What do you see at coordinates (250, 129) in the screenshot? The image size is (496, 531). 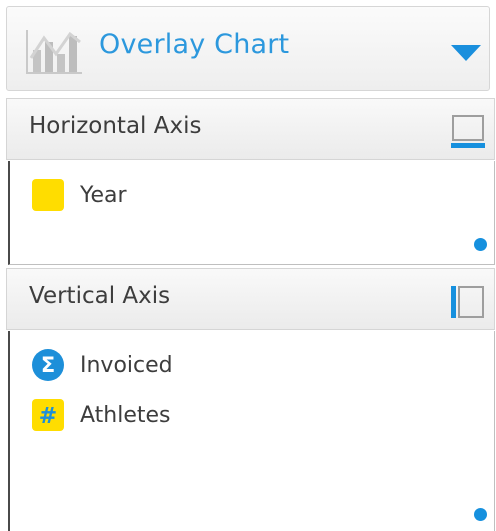 I see `horizontal-axis-header: Horizontal Axis` at bounding box center [250, 129].